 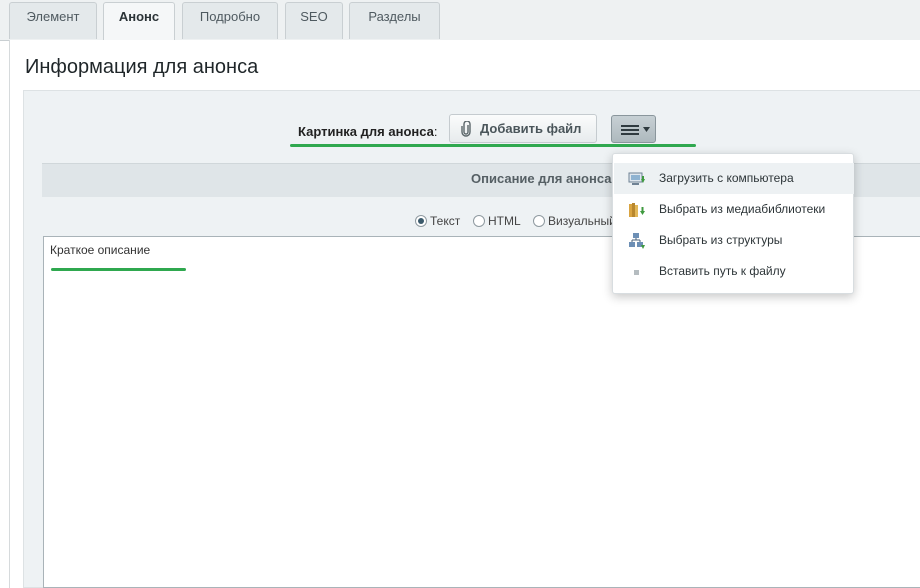 I want to click on picture-label-colon: :, so click(x=435, y=131).